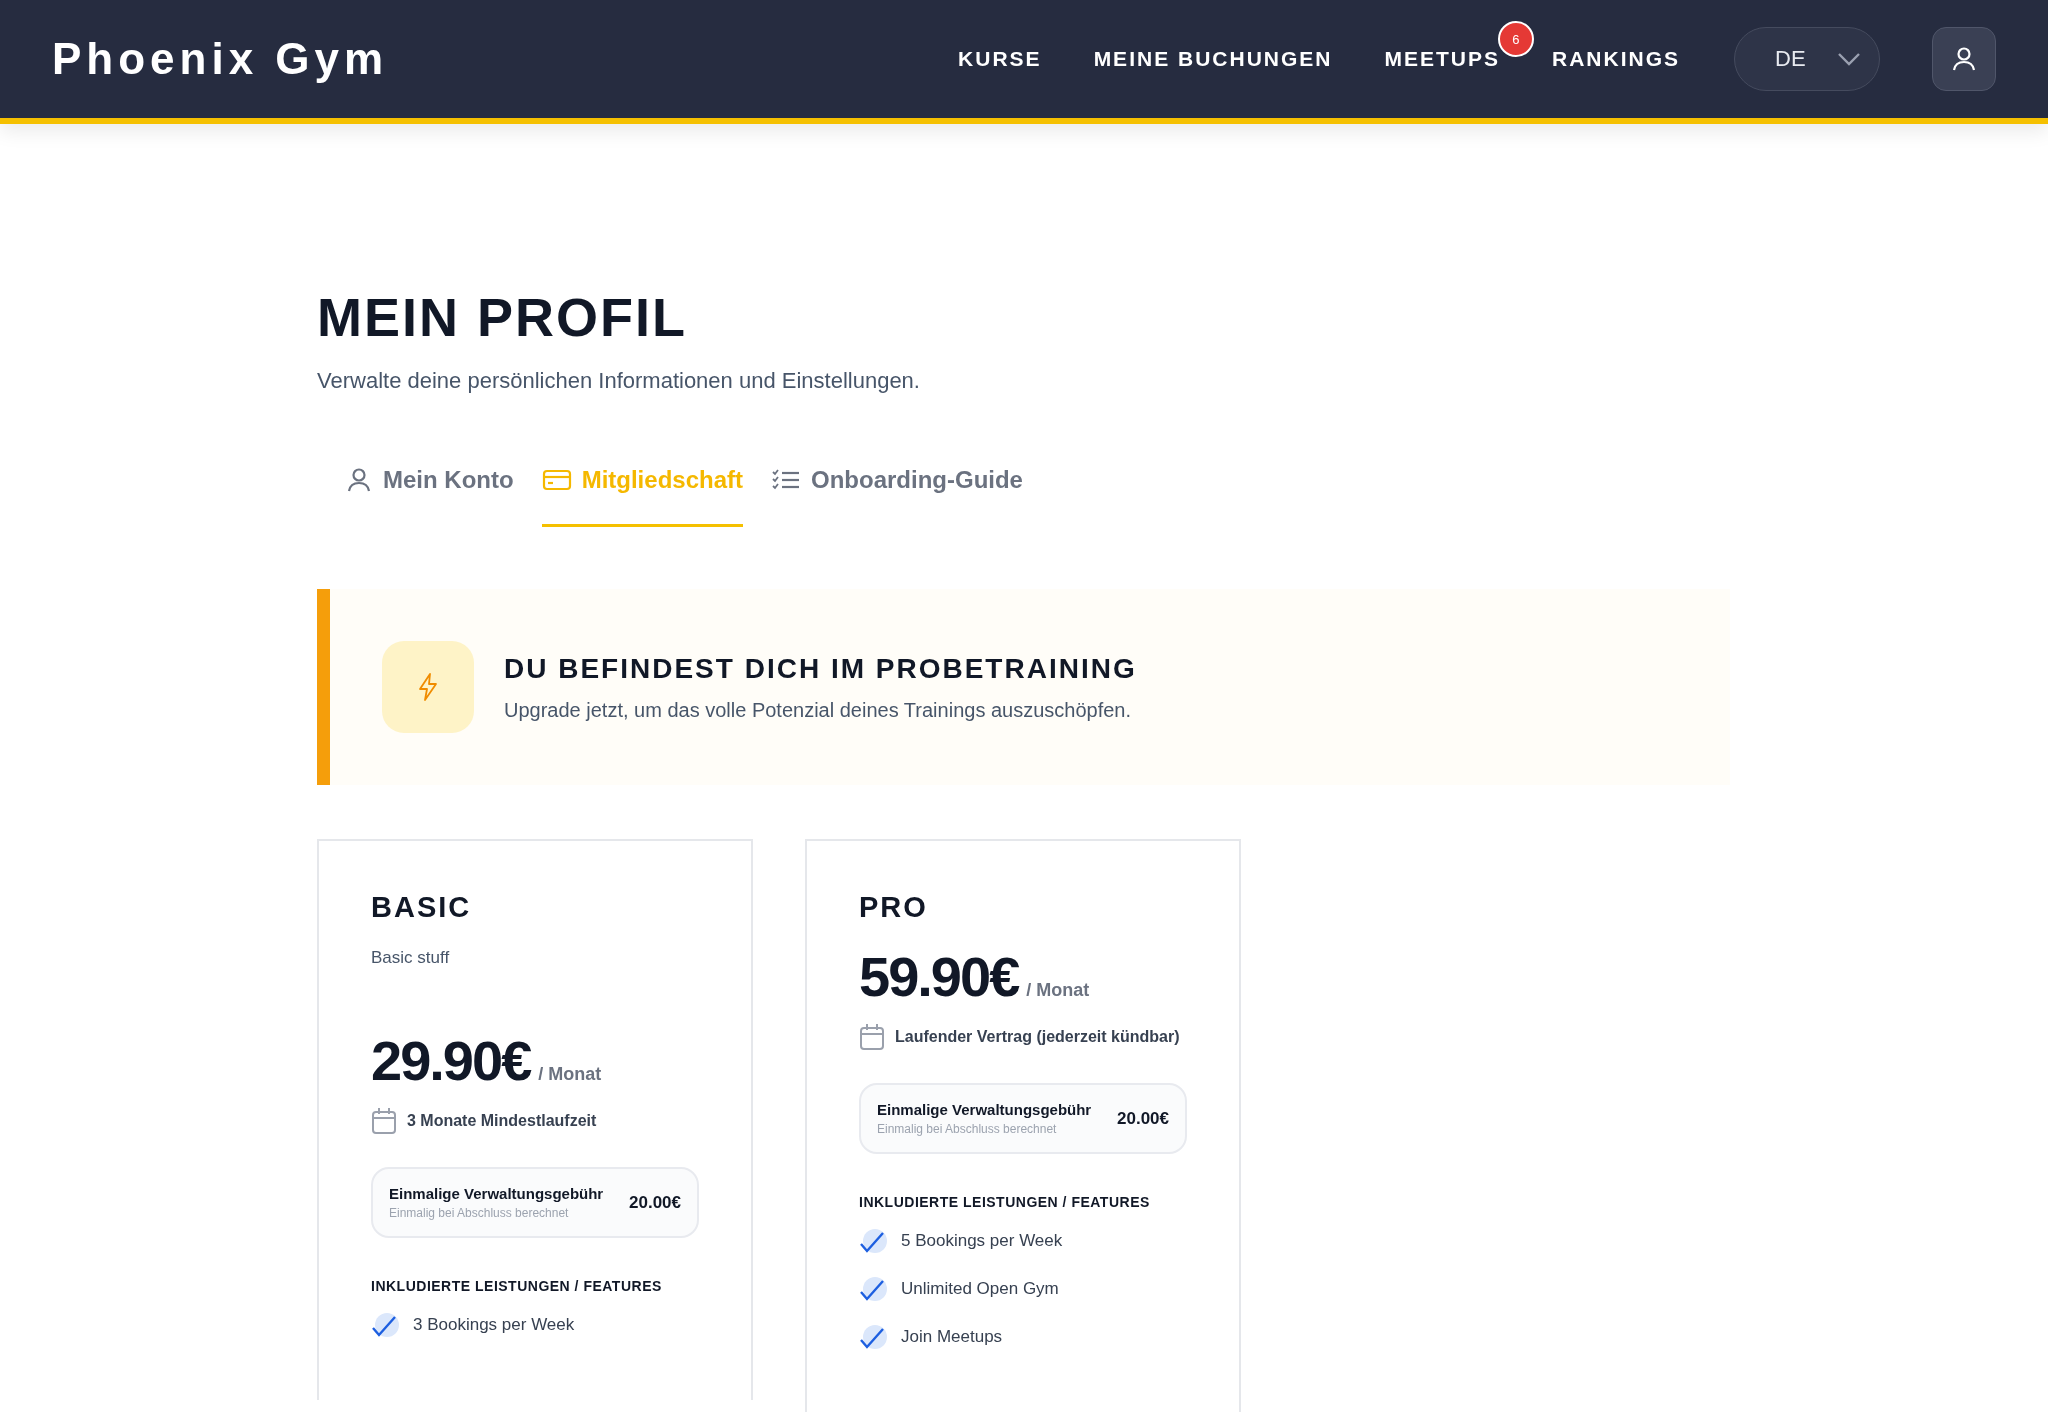  I want to click on plan-name: BASIC, so click(422, 907).